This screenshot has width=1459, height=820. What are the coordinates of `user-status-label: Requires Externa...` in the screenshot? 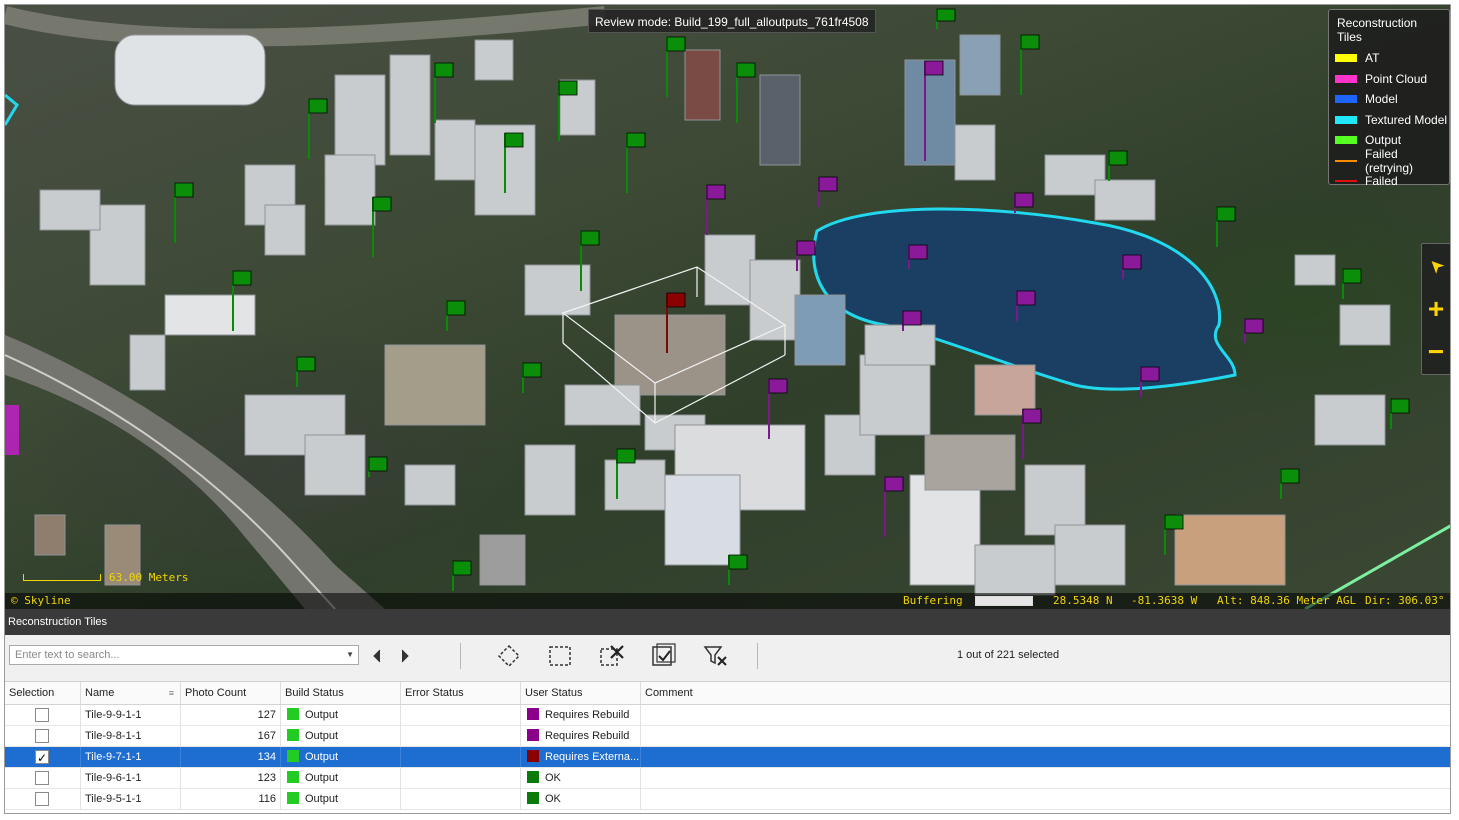 It's located at (592, 757).